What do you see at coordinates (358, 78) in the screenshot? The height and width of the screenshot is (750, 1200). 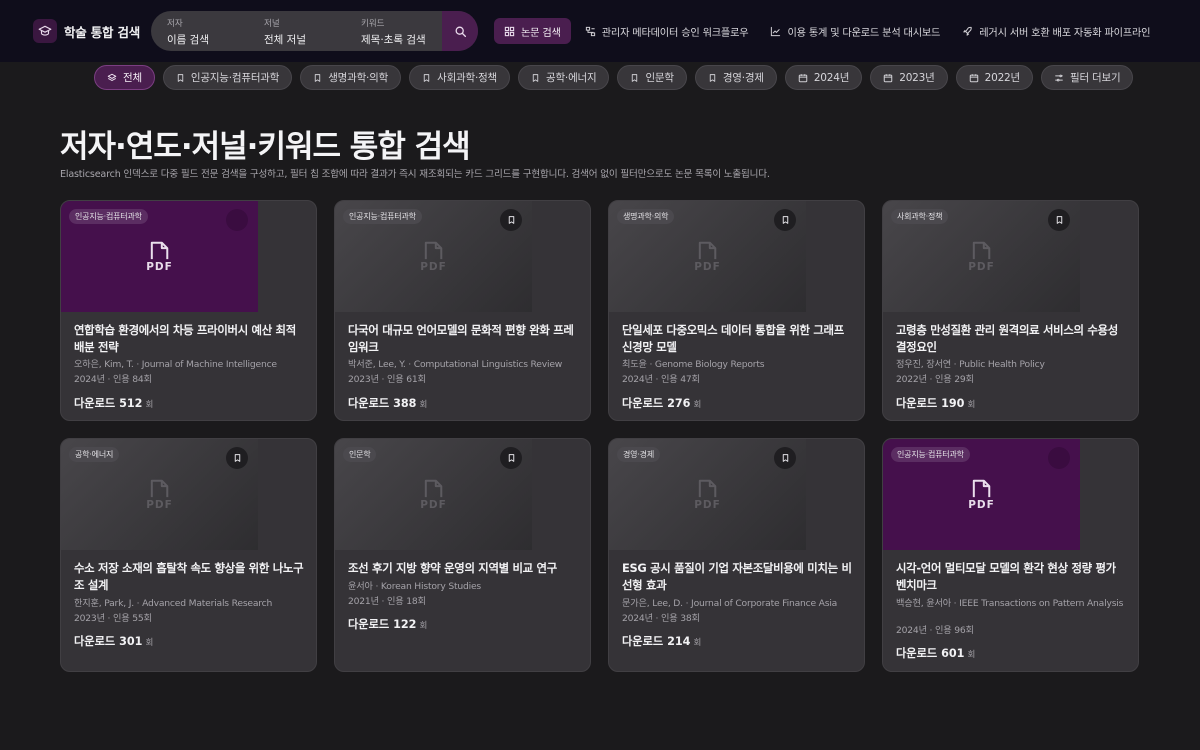 I see `chip-label: 생명과학·의학` at bounding box center [358, 78].